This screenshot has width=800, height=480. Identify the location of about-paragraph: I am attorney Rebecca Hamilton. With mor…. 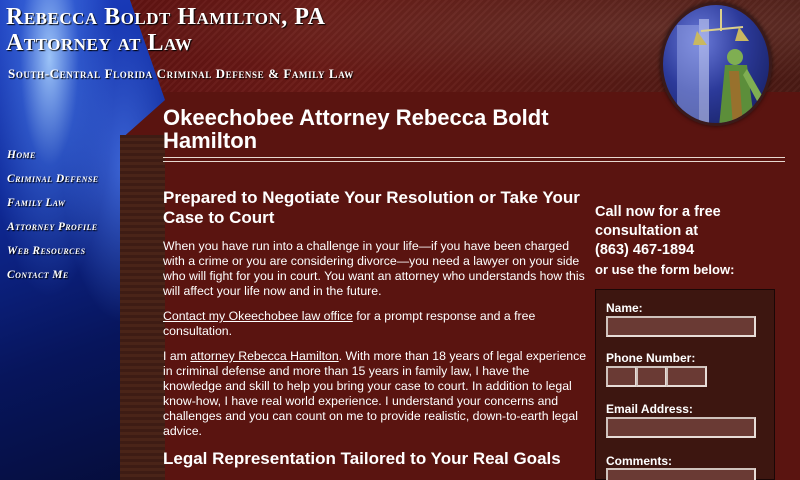
(375, 394).